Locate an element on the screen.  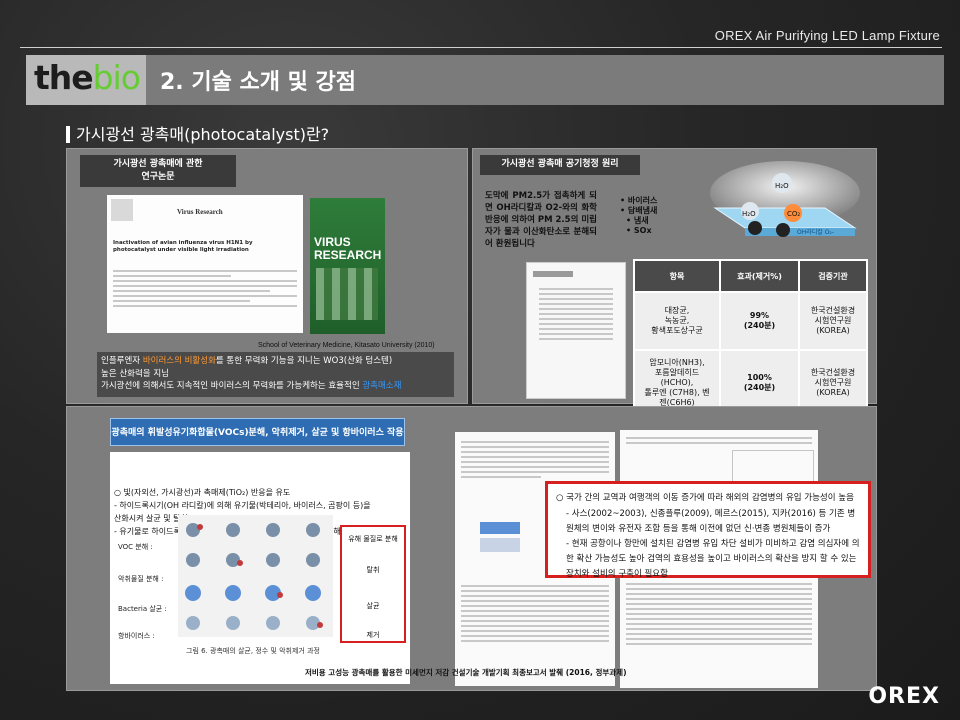
figure-caption: 그림 6. 광촉매의 살균, 정수 및 악취제거 과정 is located at coordinates (253, 651).